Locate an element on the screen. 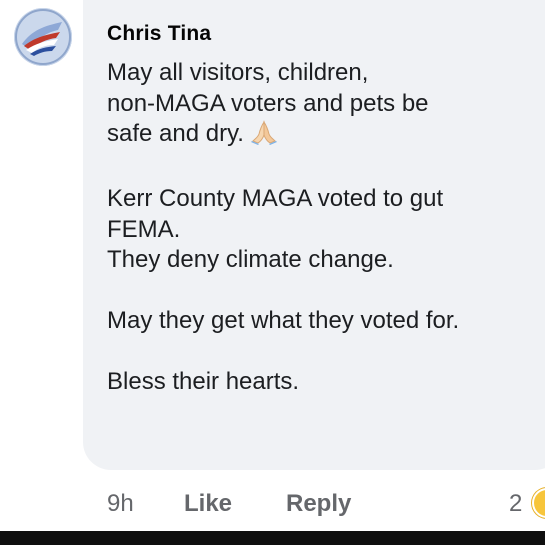 Image resolution: width=545 pixels, height=545 pixels. comment-line: Bless their hearts. is located at coordinates (203, 381).